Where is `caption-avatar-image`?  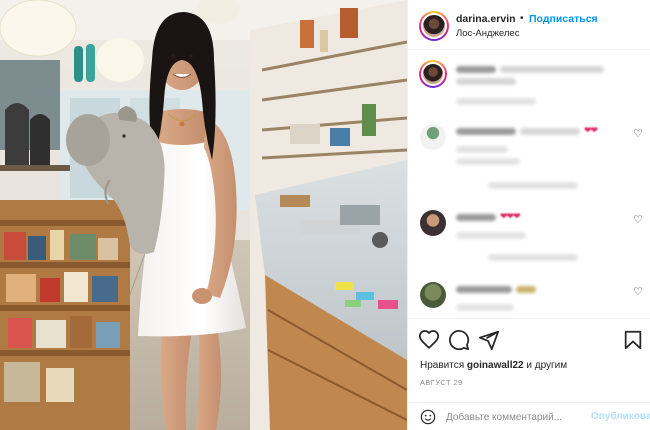 caption-avatar-image is located at coordinates (433, 74).